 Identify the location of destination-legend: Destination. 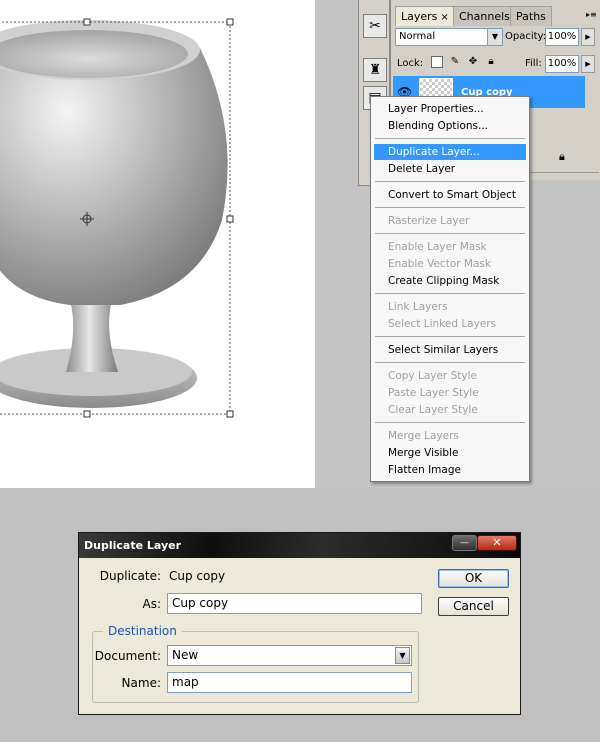
(142, 631).